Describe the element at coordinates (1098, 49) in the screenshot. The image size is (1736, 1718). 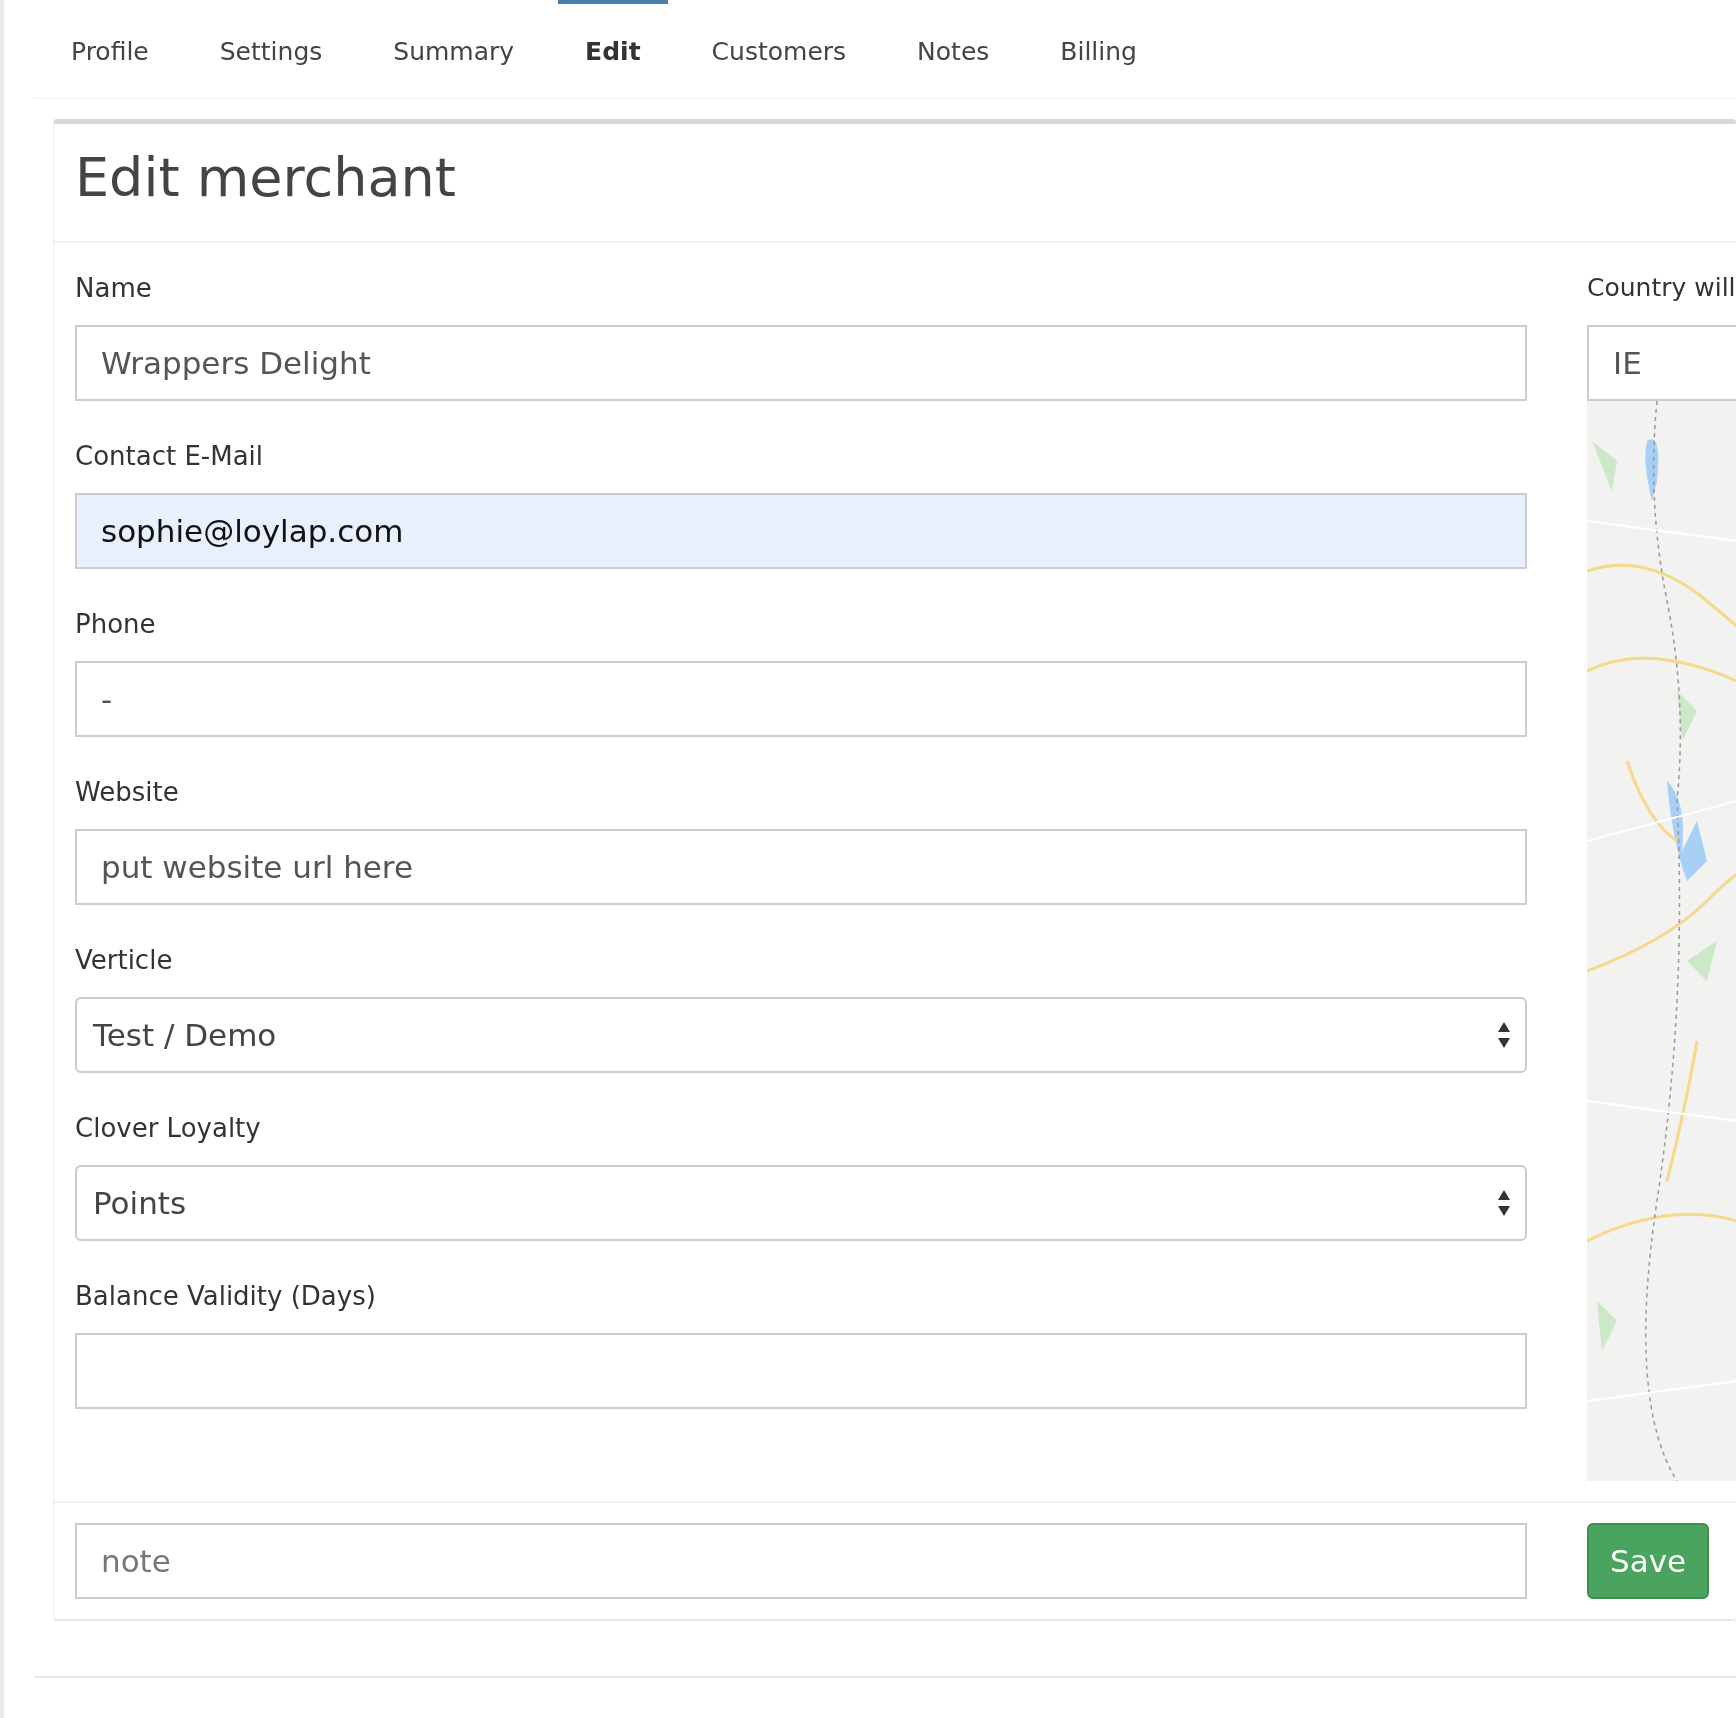
I see `nav-tab: Billing` at that location.